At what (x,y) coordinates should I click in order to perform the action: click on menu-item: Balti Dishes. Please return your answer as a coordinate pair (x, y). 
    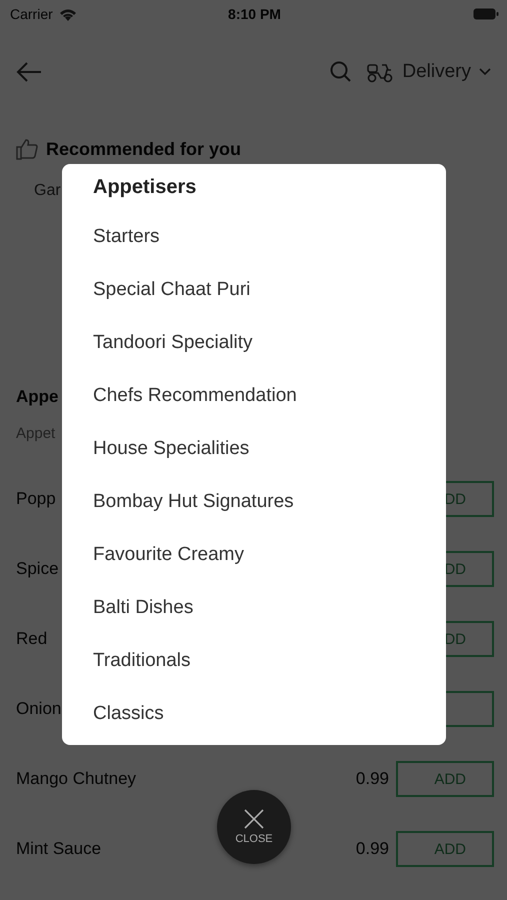
    Looking at the image, I should click on (269, 607).